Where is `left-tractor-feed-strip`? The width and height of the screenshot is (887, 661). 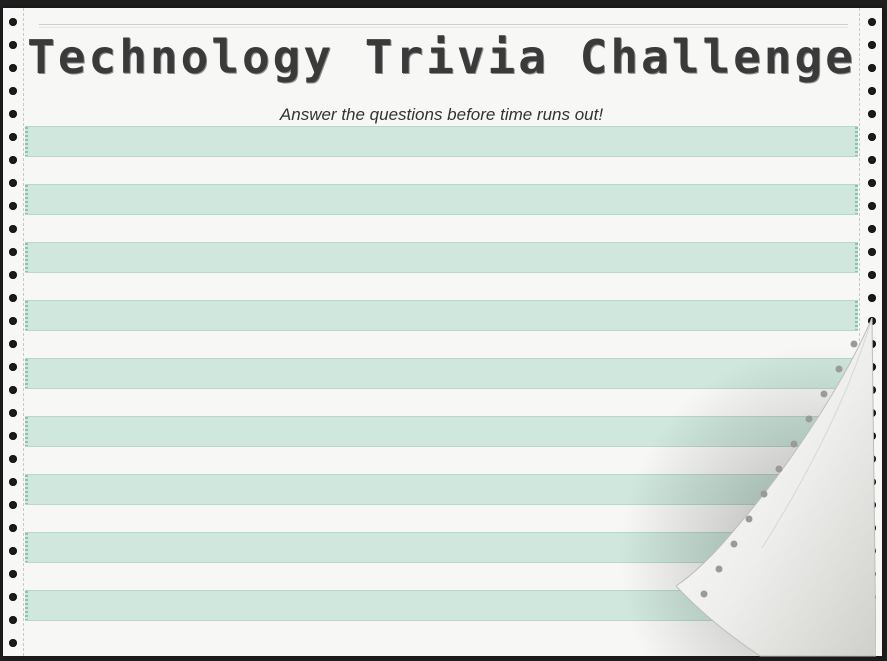
left-tractor-feed-strip is located at coordinates (13, 332).